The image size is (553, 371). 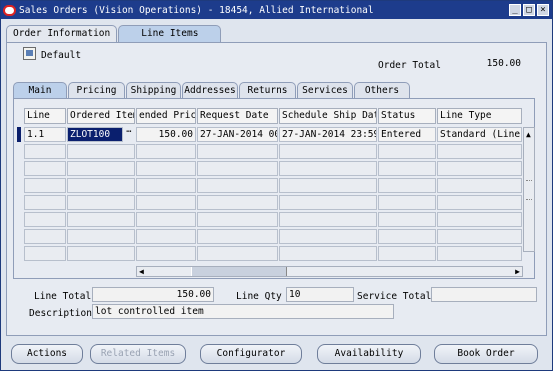 What do you see at coordinates (394, 296) in the screenshot?
I see `service-total-label: Service Total` at bounding box center [394, 296].